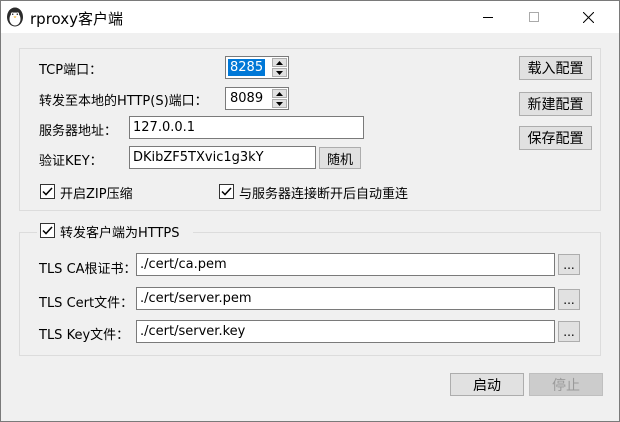  I want to click on zip-checkbox, so click(47, 191).